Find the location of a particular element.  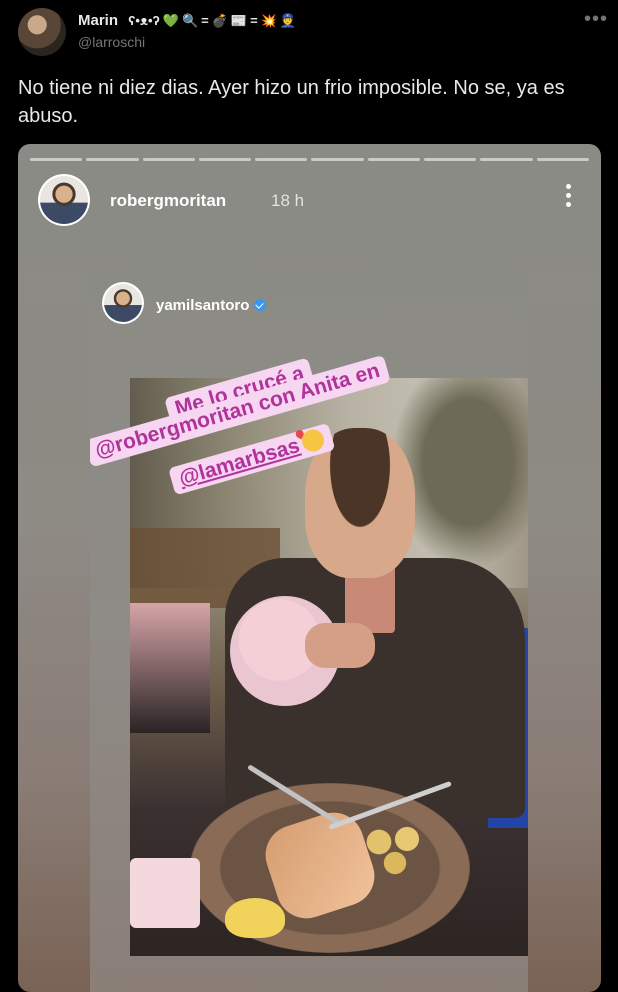

reshared-avatar-image is located at coordinates (123, 303).